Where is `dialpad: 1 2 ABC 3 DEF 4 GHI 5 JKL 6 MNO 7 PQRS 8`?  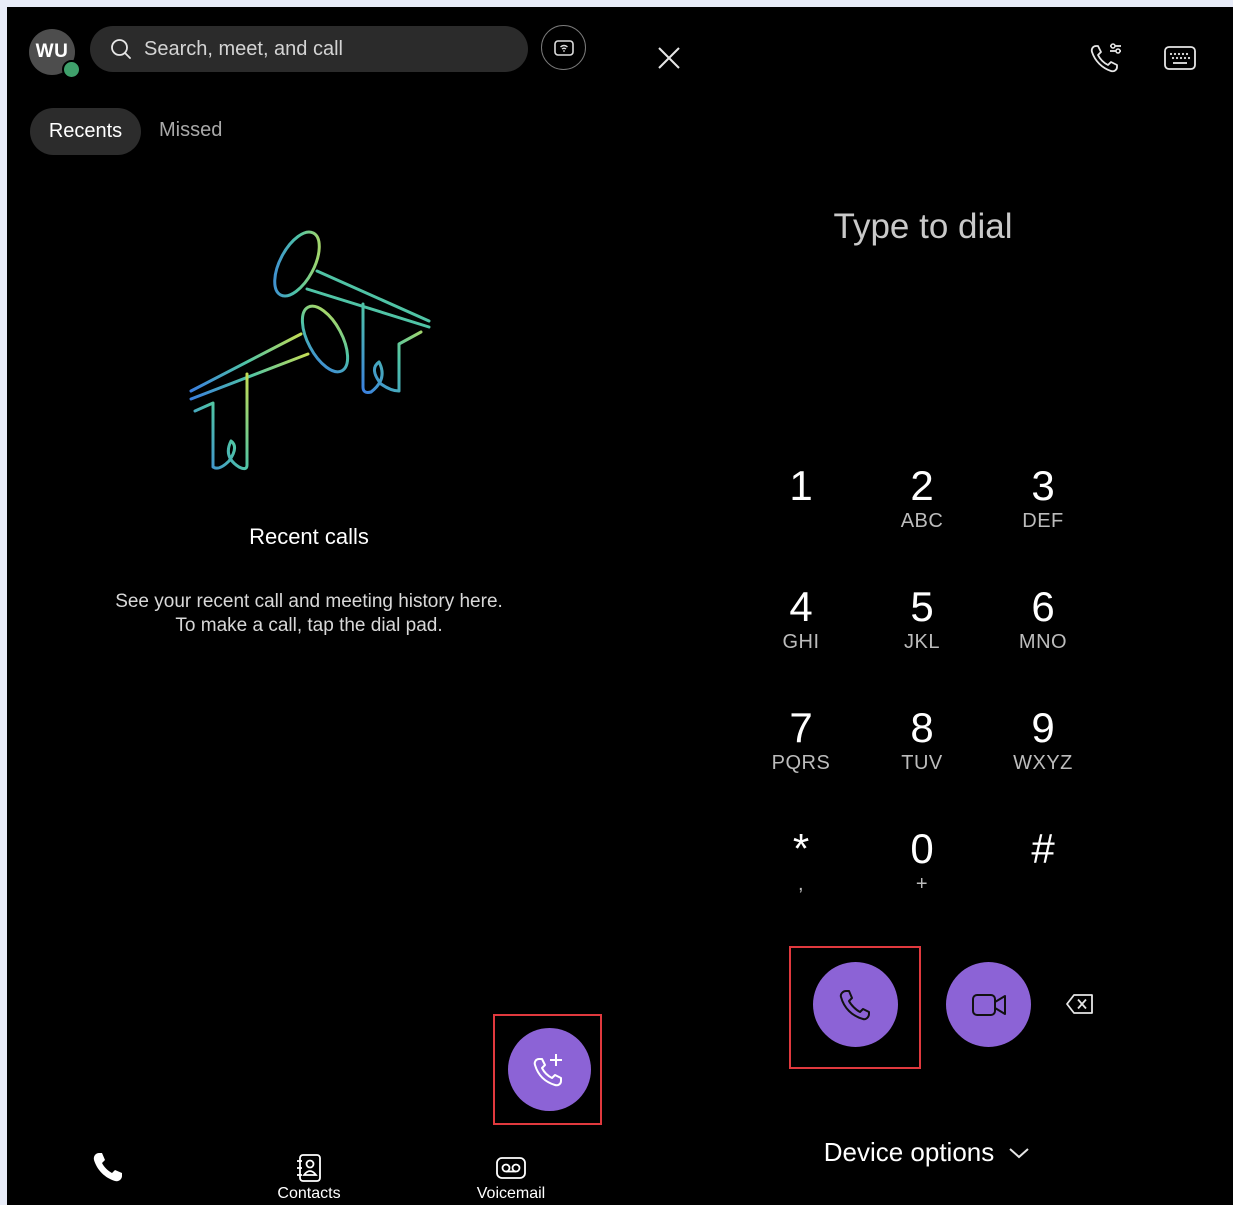 dialpad: 1 2 ABC 3 DEF 4 GHI 5 JKL 6 MNO 7 PQRS 8 is located at coordinates (927, 683).